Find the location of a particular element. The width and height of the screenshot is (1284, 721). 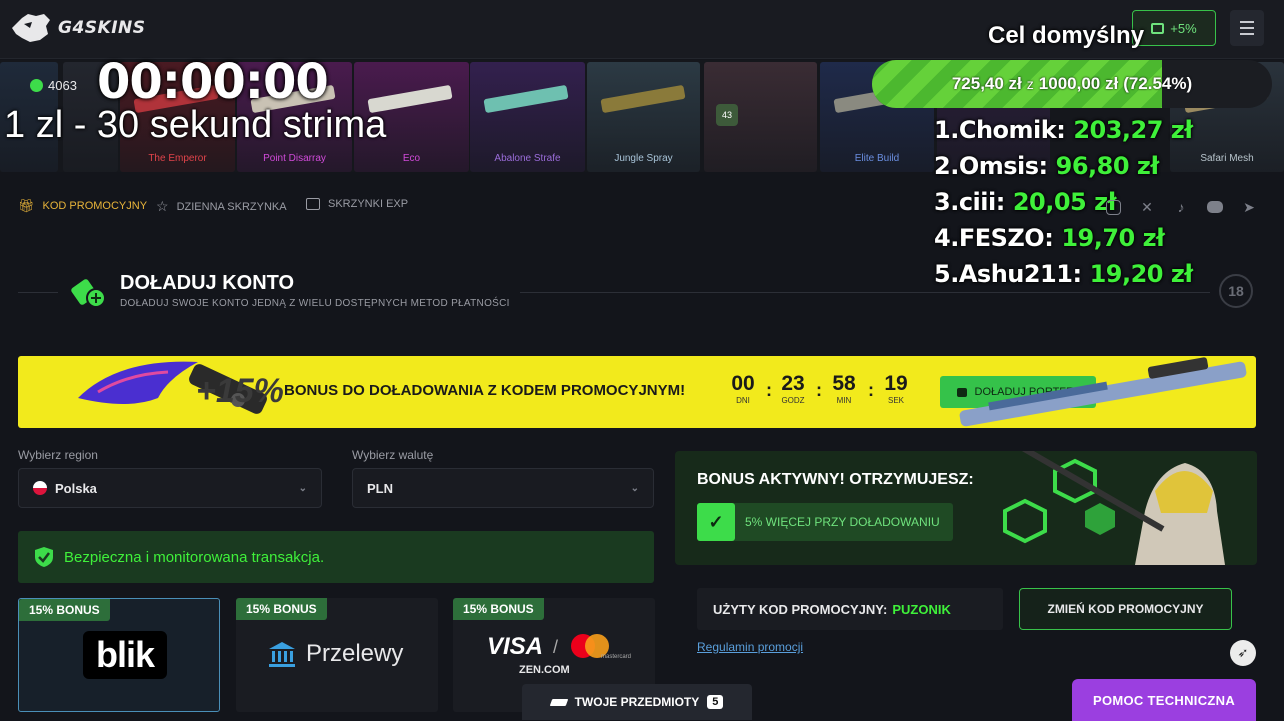

case-name: Elite Build is located at coordinates (877, 158).